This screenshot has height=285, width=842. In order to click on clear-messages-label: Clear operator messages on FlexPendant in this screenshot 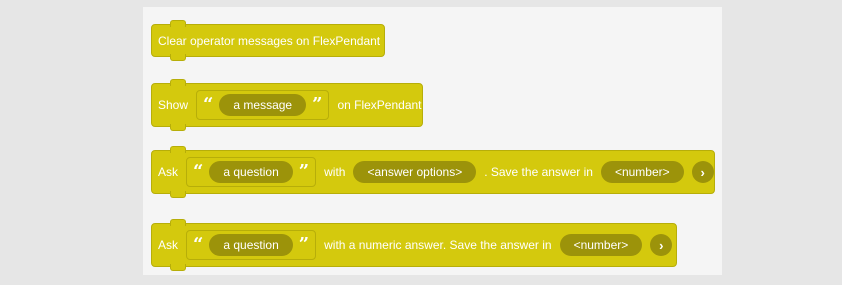, I will do `click(269, 40)`.